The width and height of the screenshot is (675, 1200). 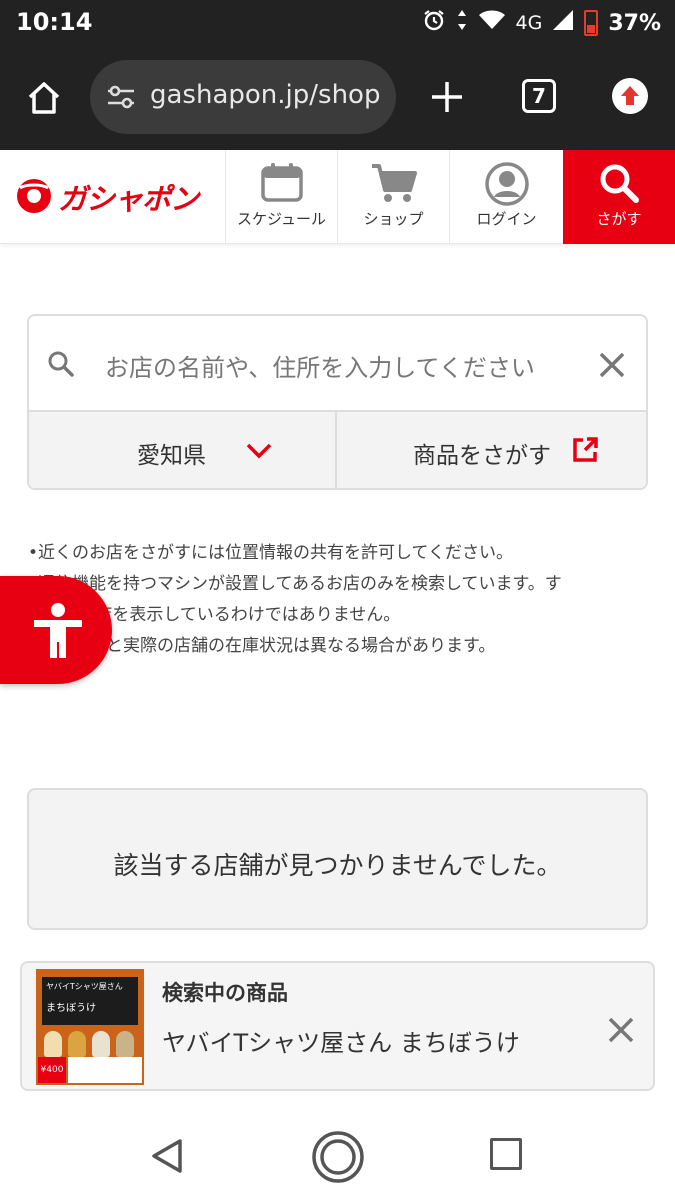 I want to click on search-placeholder: お店の名前や、住所を入力してください, so click(x=320, y=368).